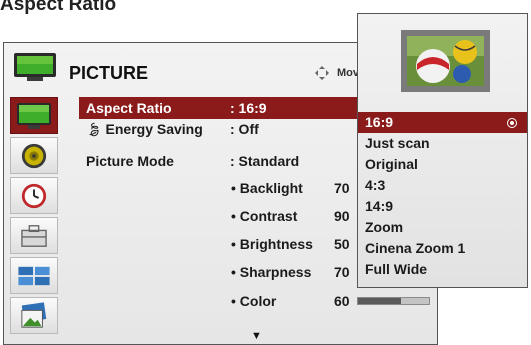 This screenshot has height=345, width=531. Describe the element at coordinates (264, 216) in the screenshot. I see `sub-setting-label: • Contrast` at that location.